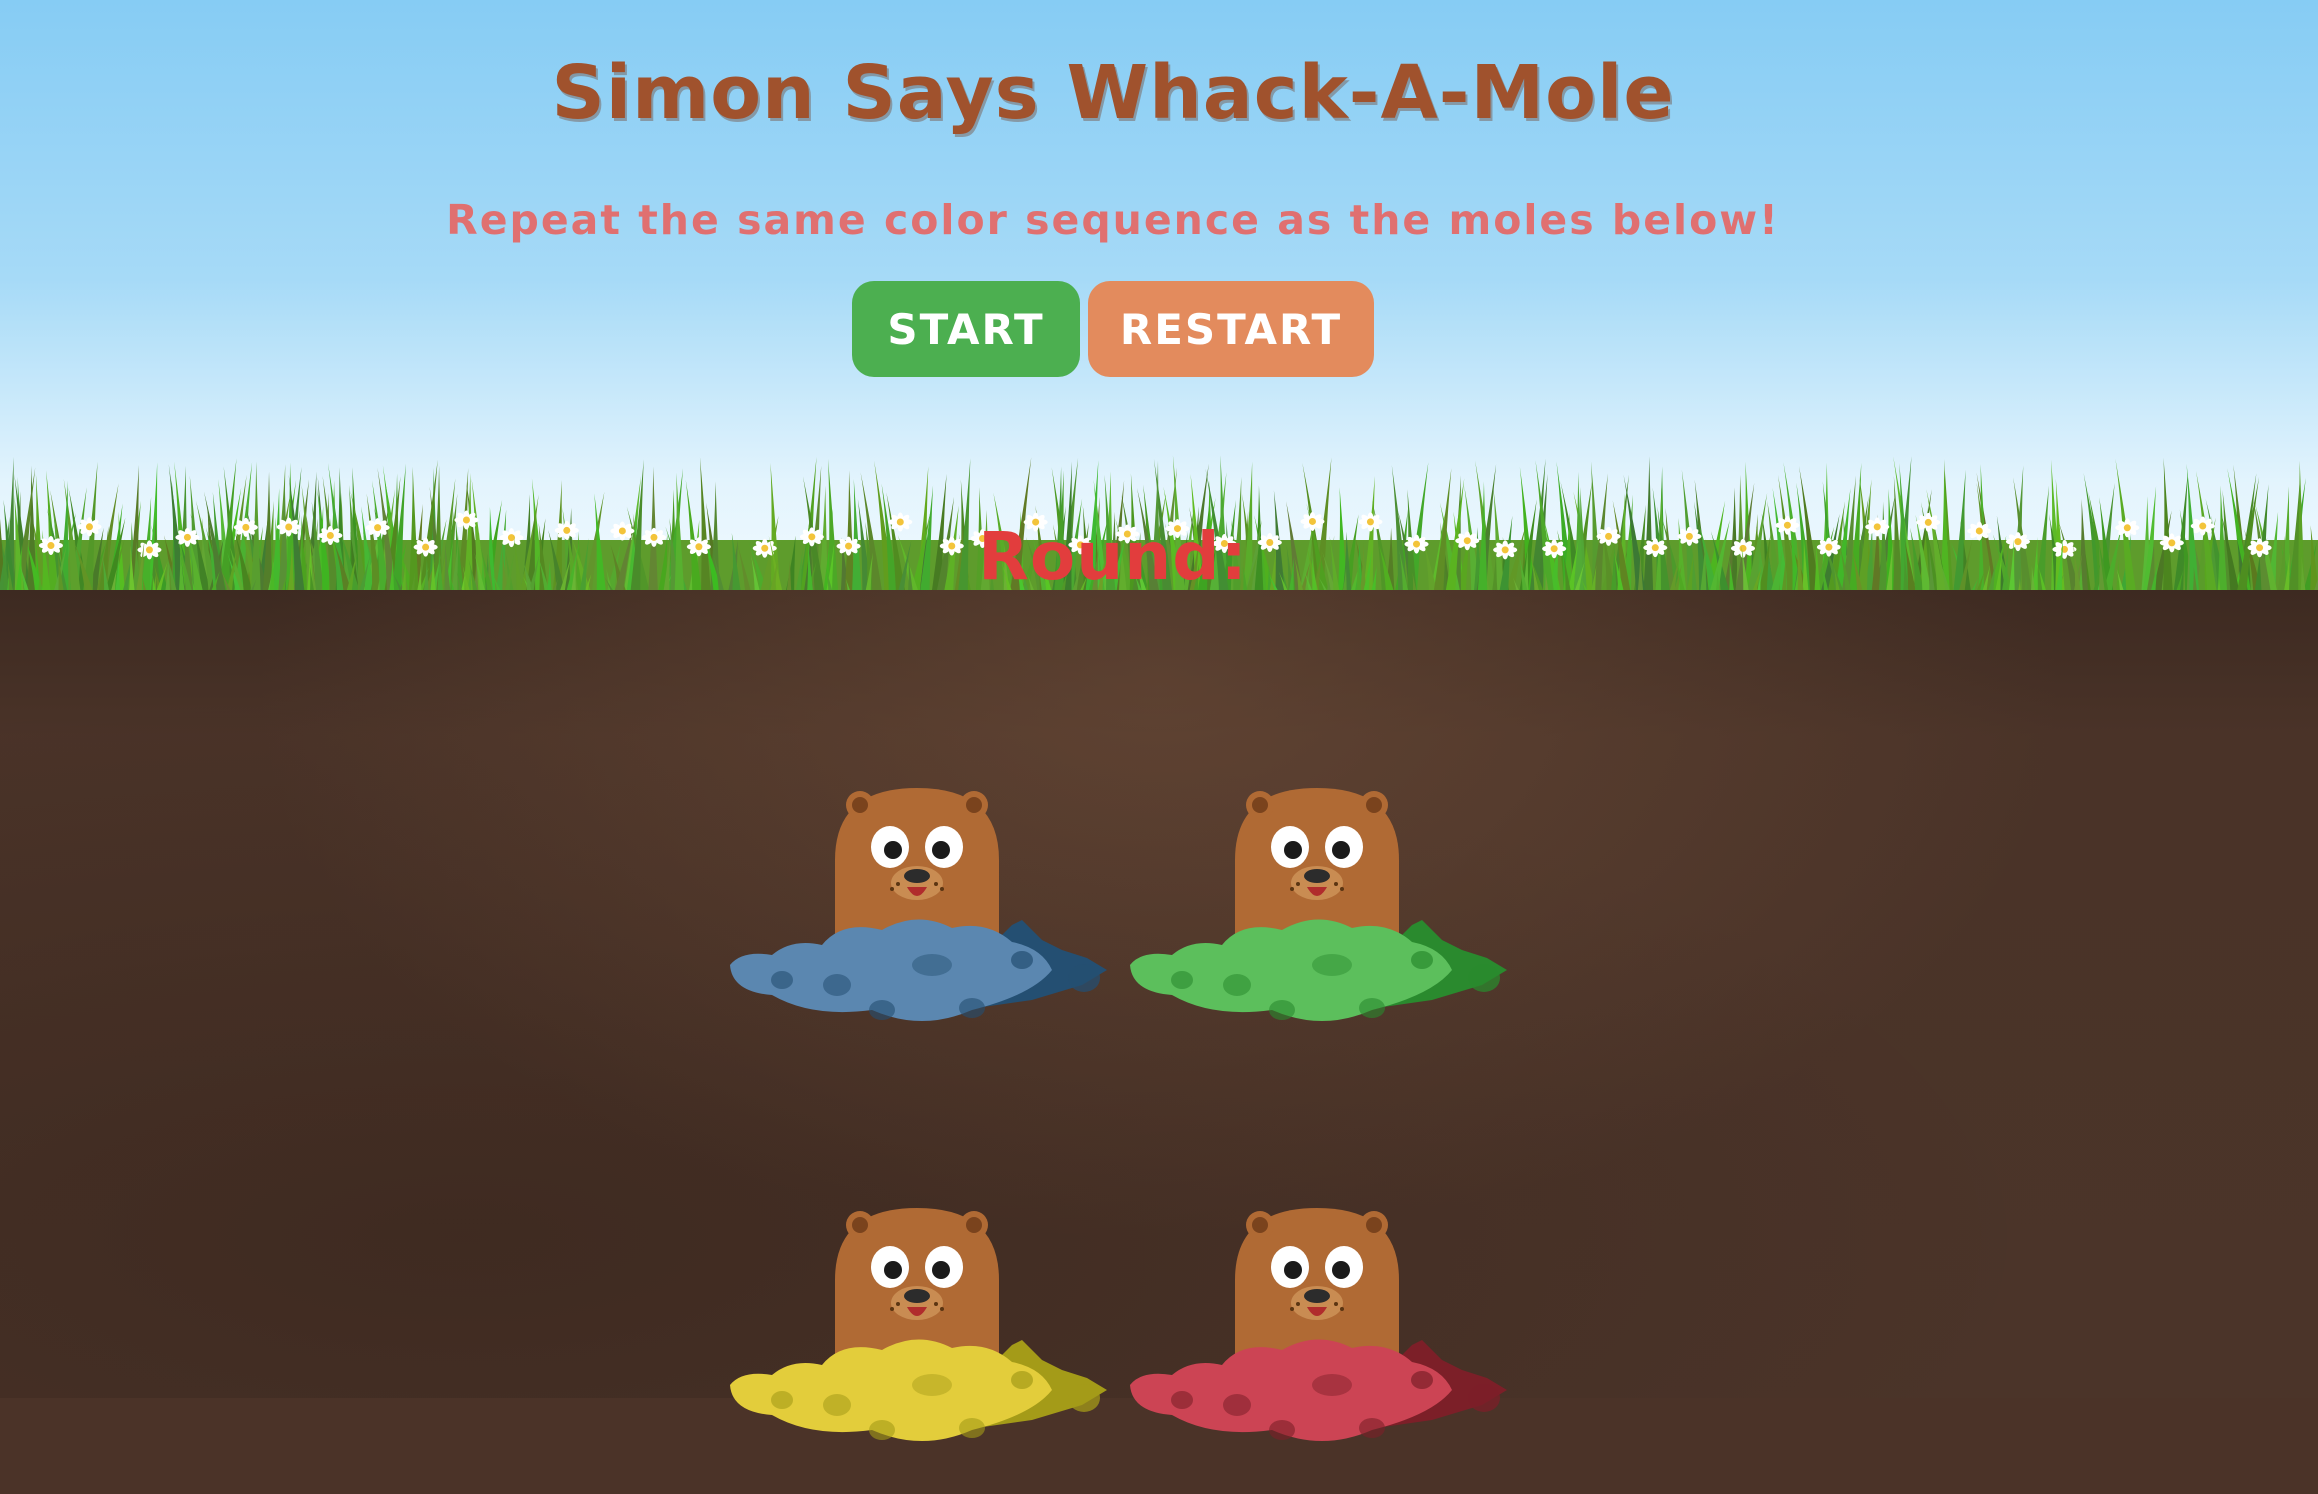 The image size is (2318, 1494). What do you see at coordinates (918, 904) in the screenshot?
I see `mole-blue-graphic` at bounding box center [918, 904].